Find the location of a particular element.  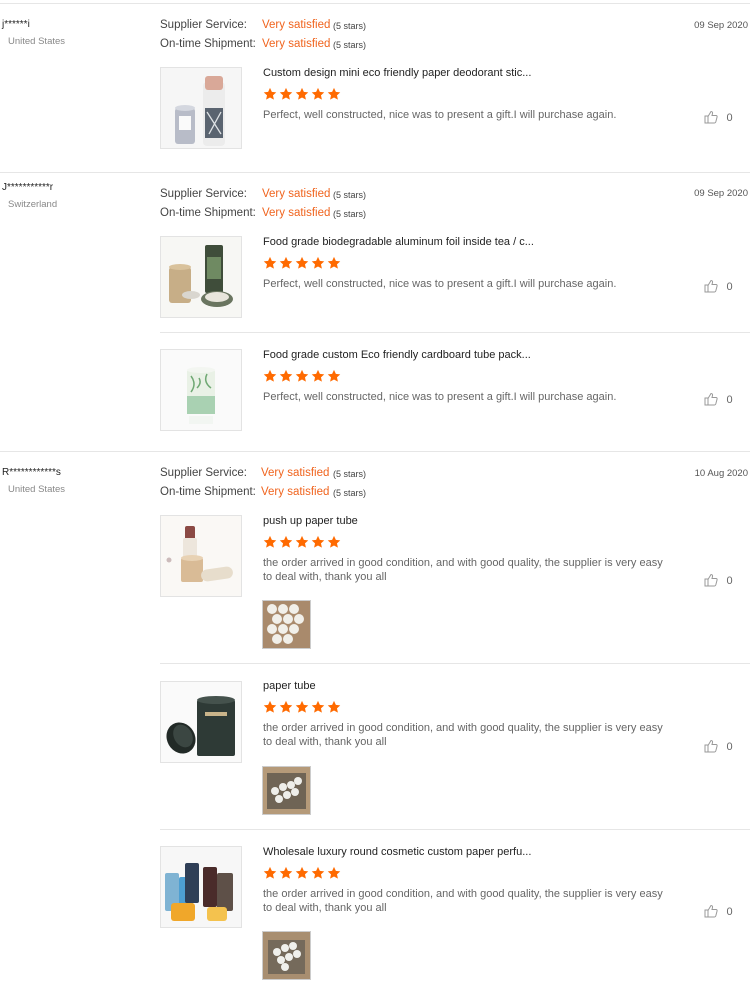

deodorant-tube-photo is located at coordinates (201, 108).